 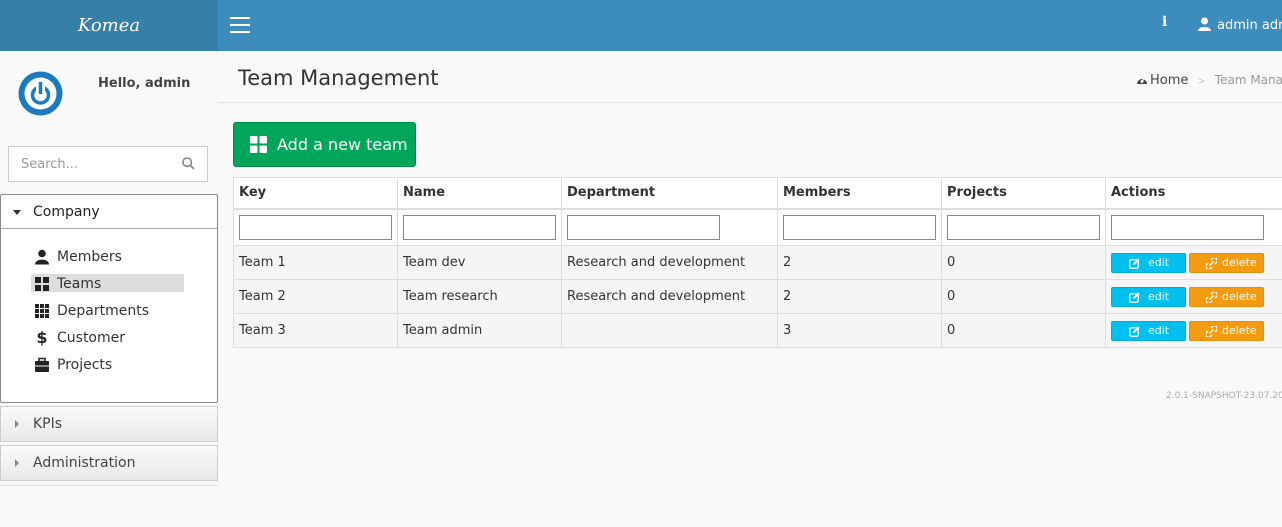 I want to click on user-name: admin admin, so click(x=1249, y=25).